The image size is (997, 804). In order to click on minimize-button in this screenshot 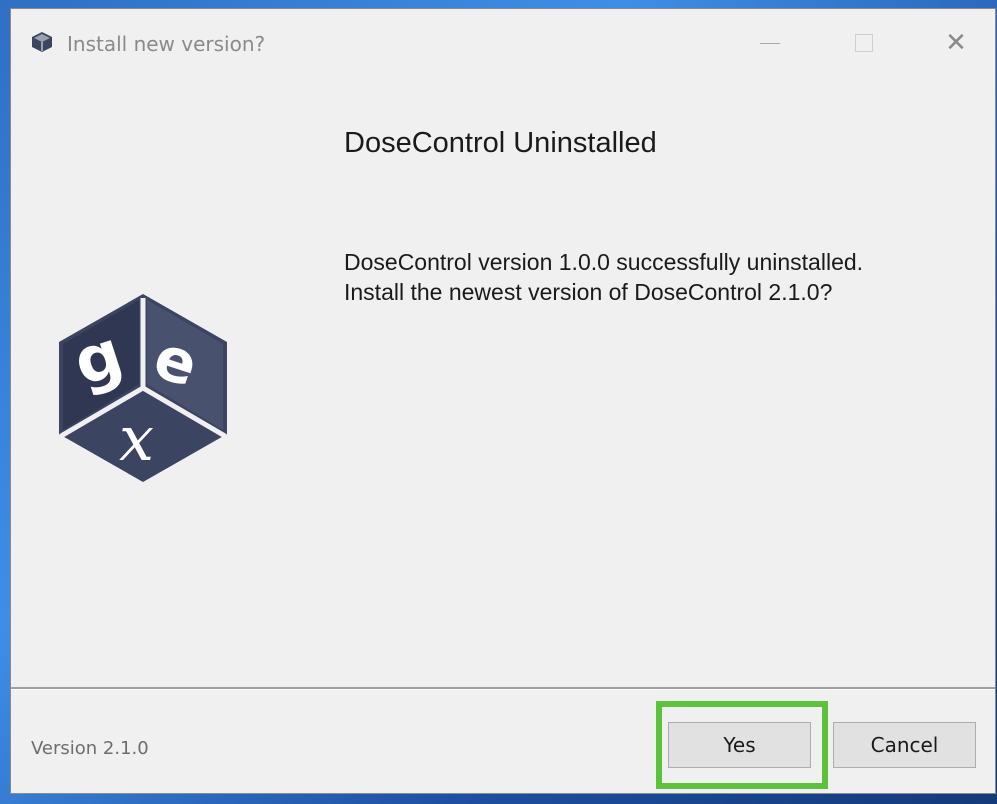, I will do `click(770, 43)`.